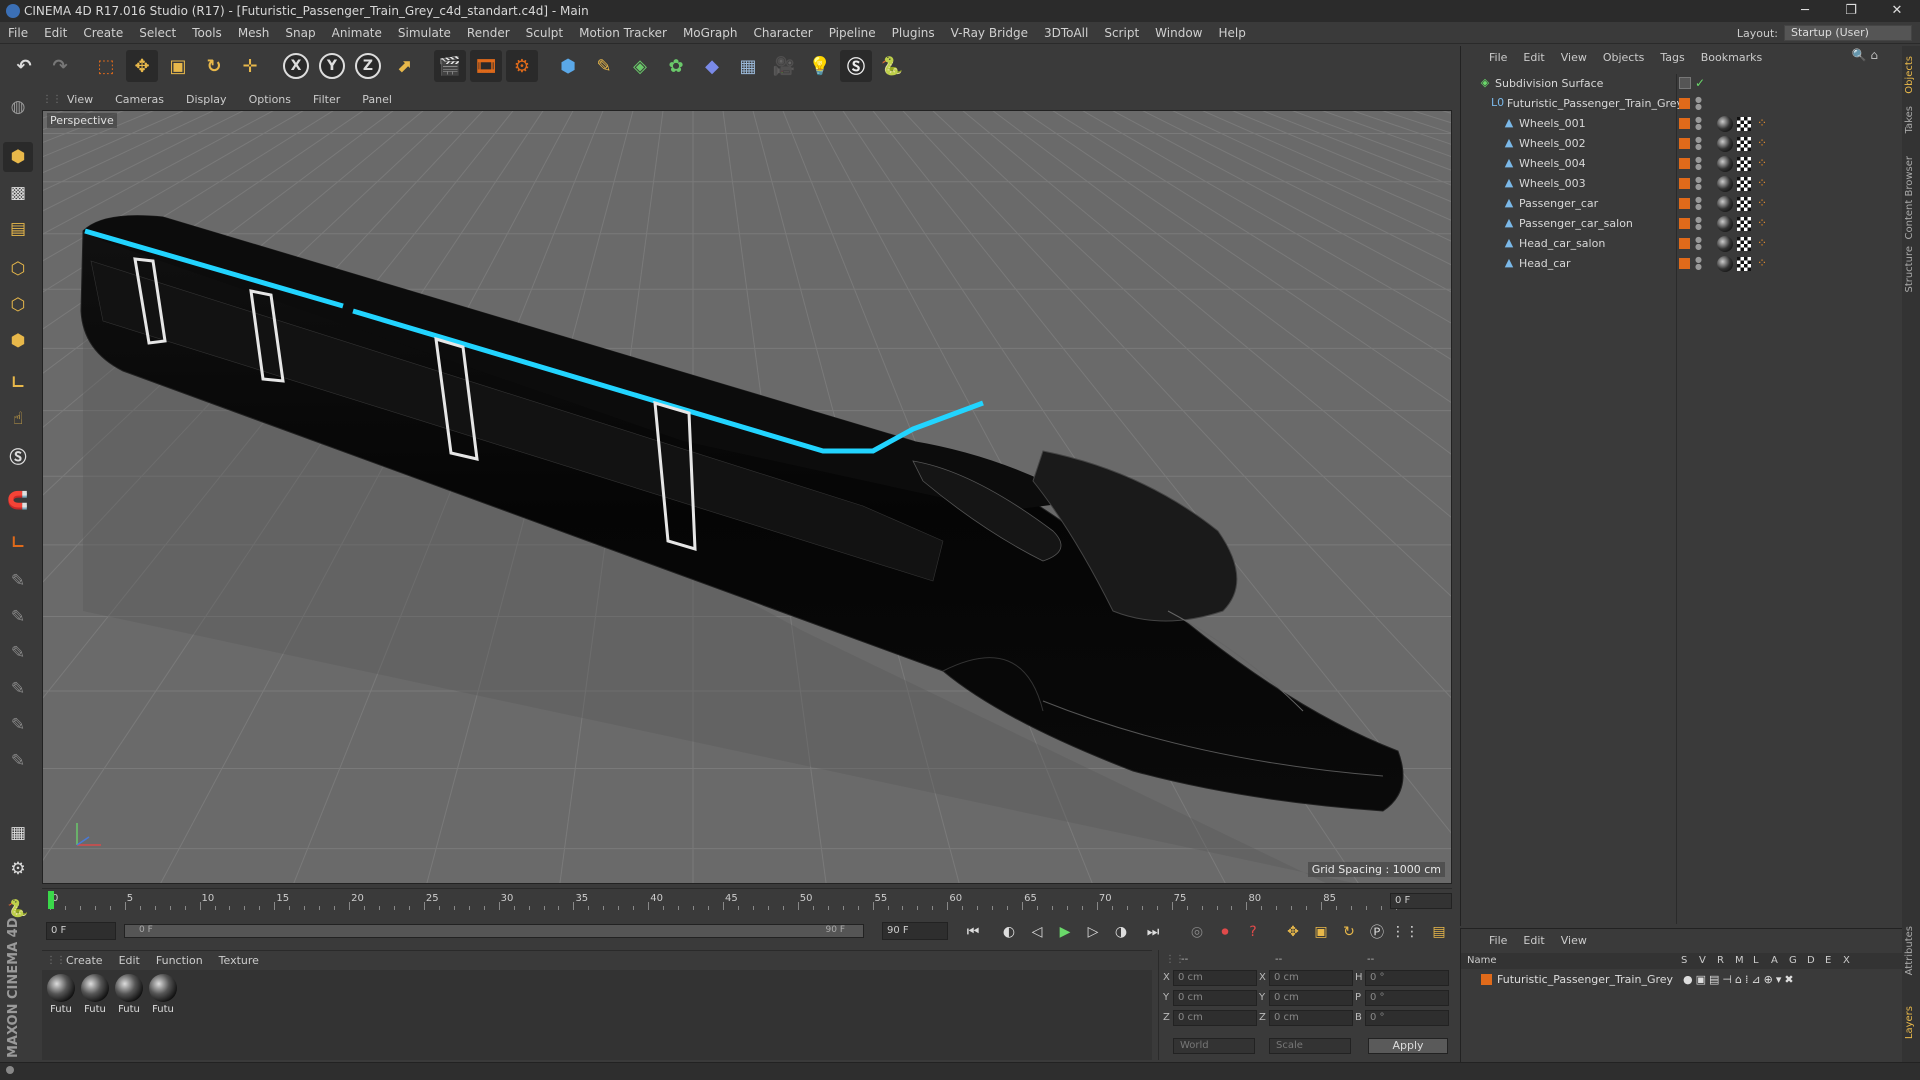 The width and height of the screenshot is (1920, 1080). What do you see at coordinates (179, 960) in the screenshot?
I see `material-menu-function: Function` at bounding box center [179, 960].